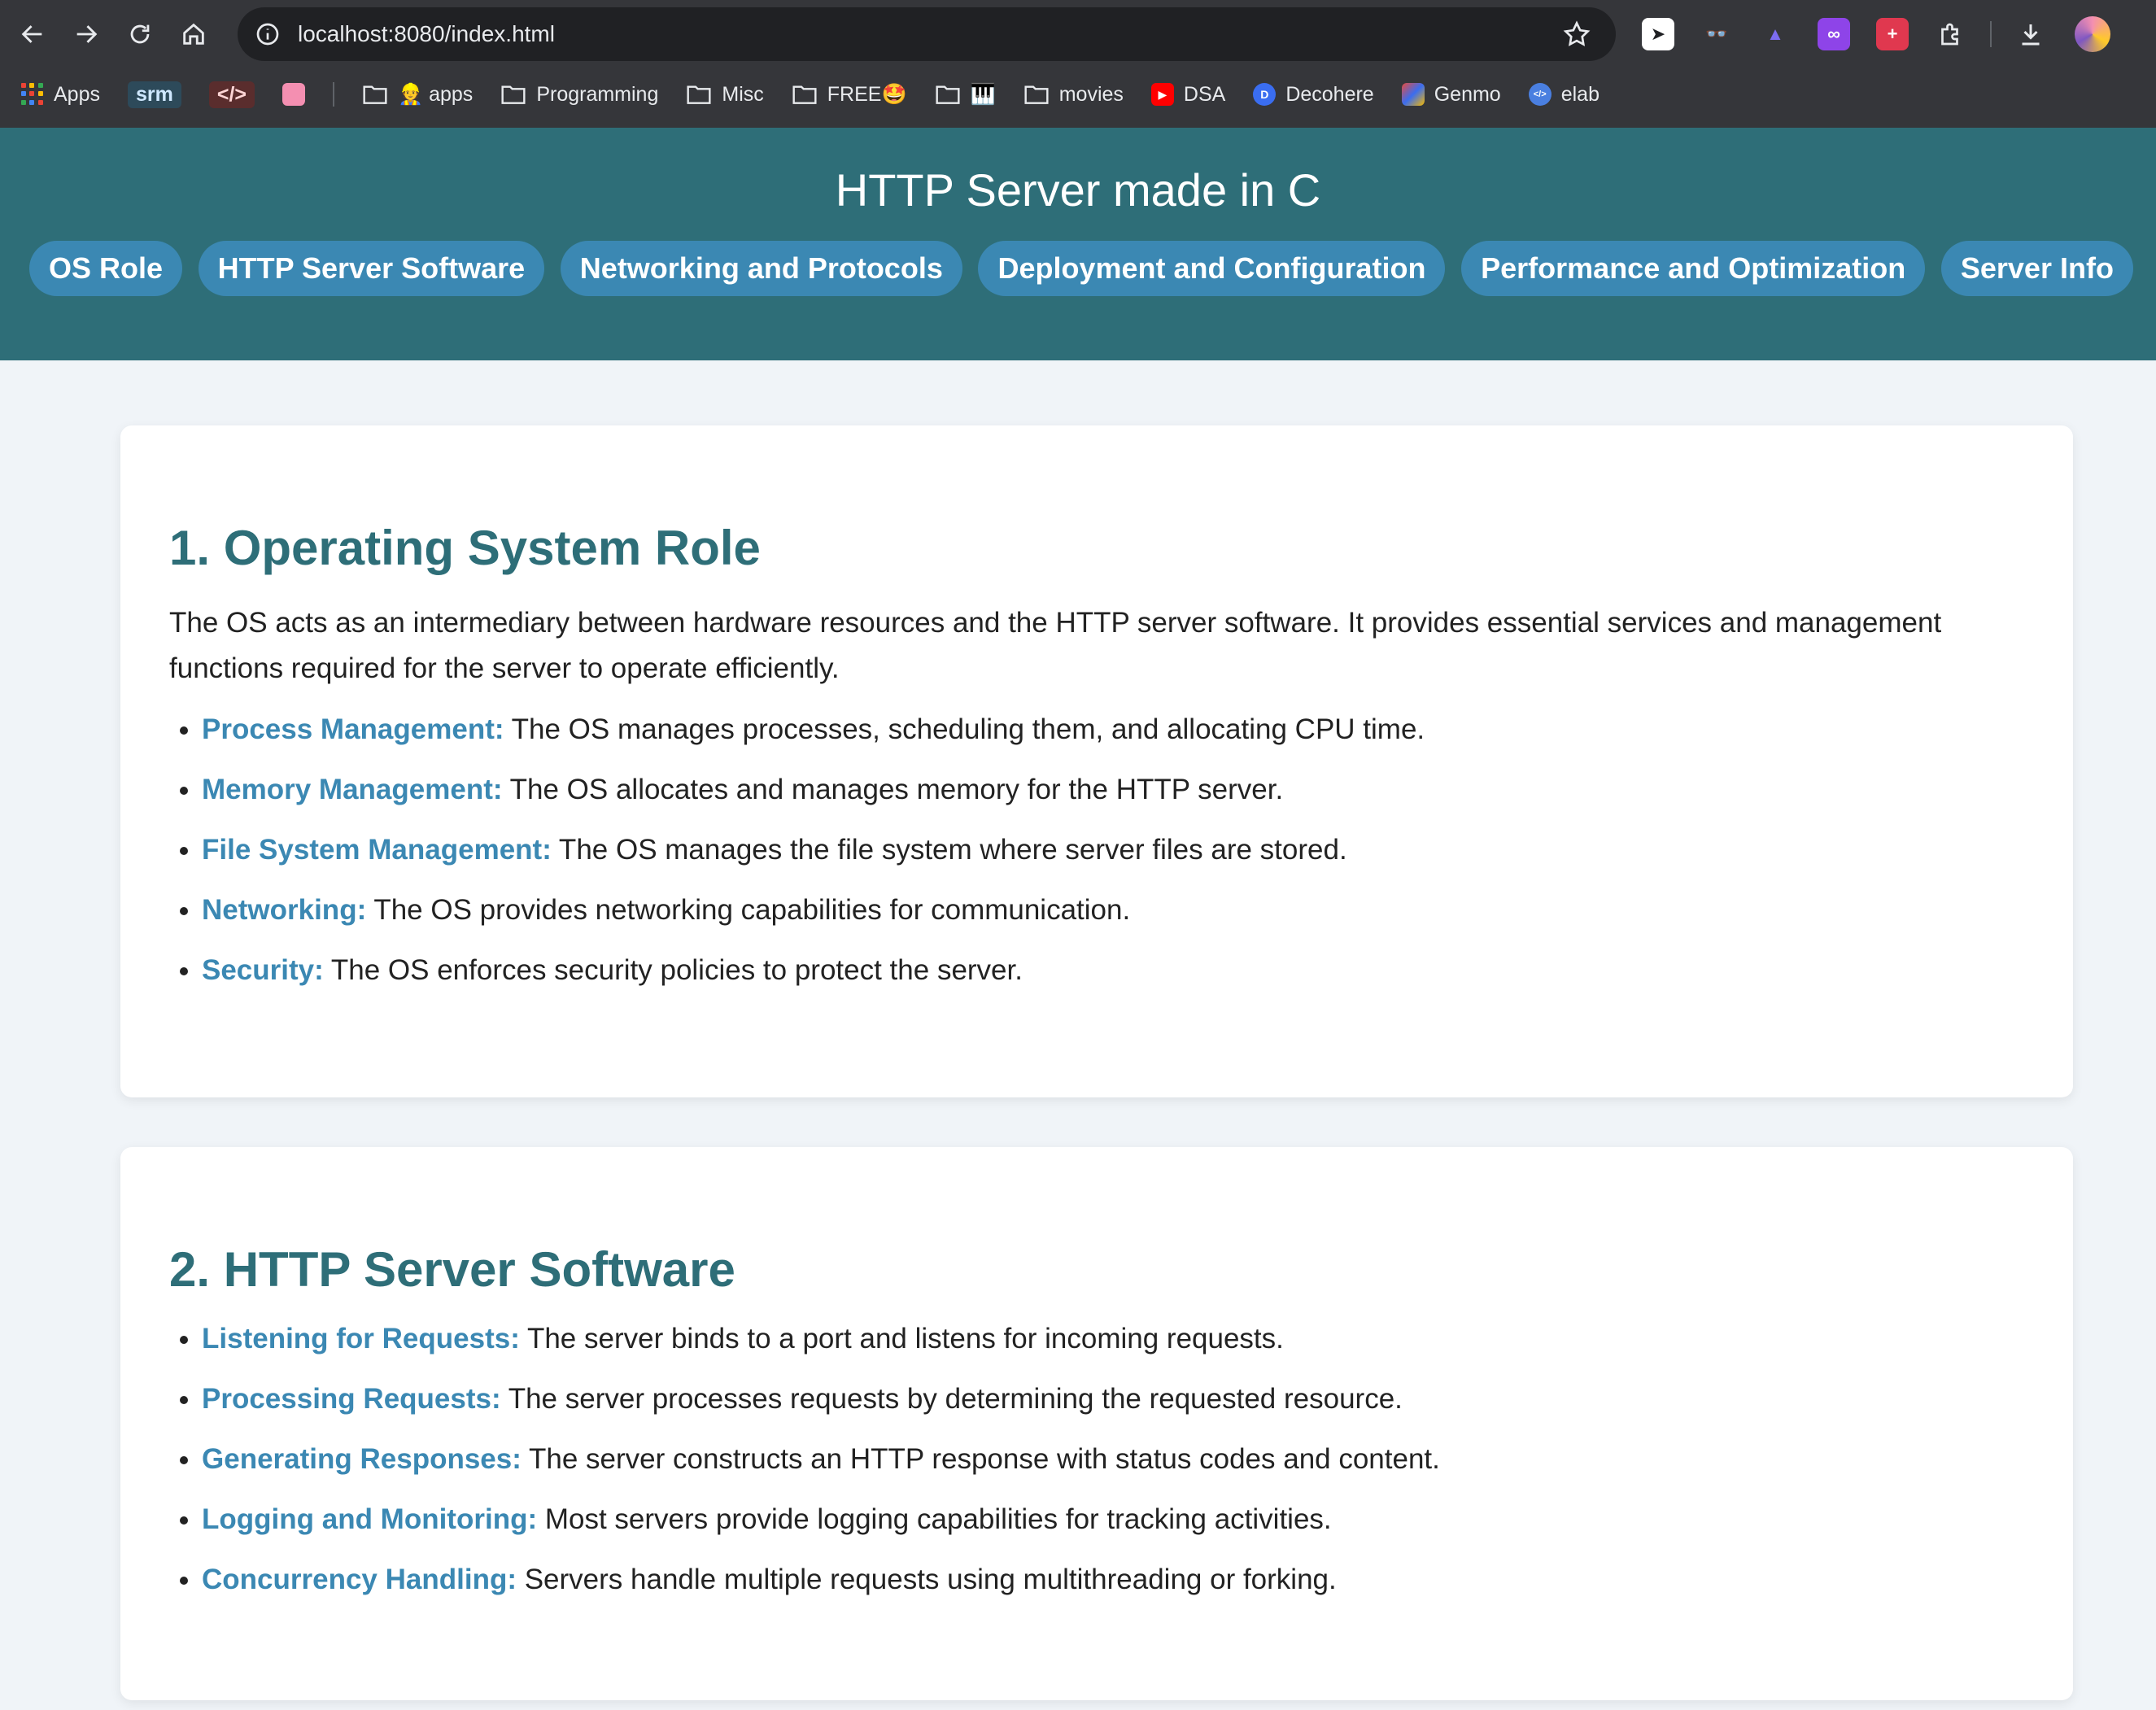 This screenshot has height=1710, width=2156. I want to click on arrow-right-icon, so click(87, 34).